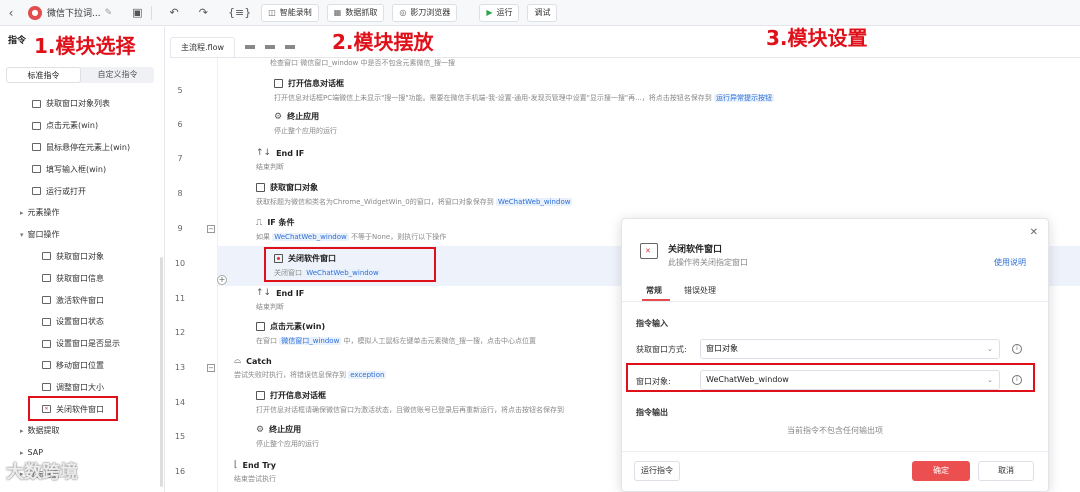 The image size is (1080, 492). What do you see at coordinates (1010, 262) in the screenshot?
I see `help-link: 使用说明` at bounding box center [1010, 262].